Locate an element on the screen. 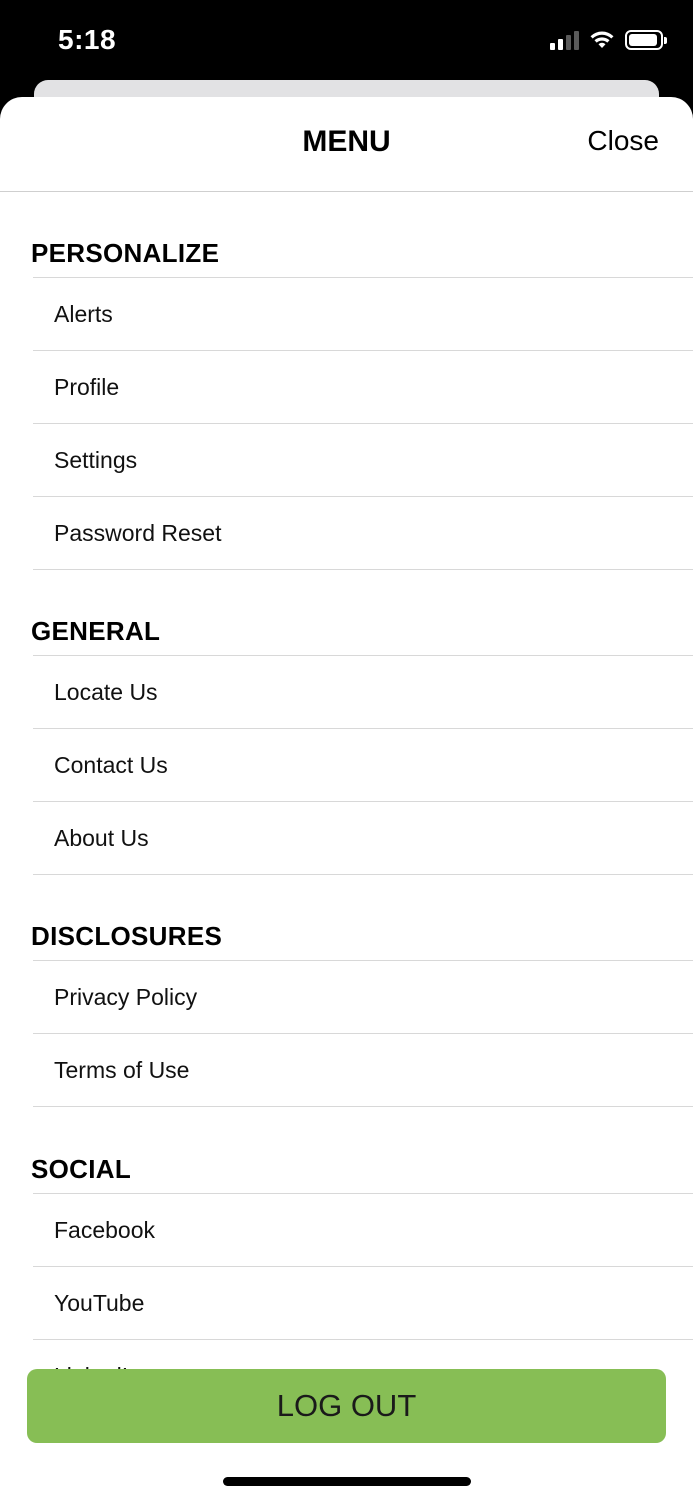 The width and height of the screenshot is (693, 1500). menu-item-linkedin: LinkedIn is located at coordinates (363, 1355).